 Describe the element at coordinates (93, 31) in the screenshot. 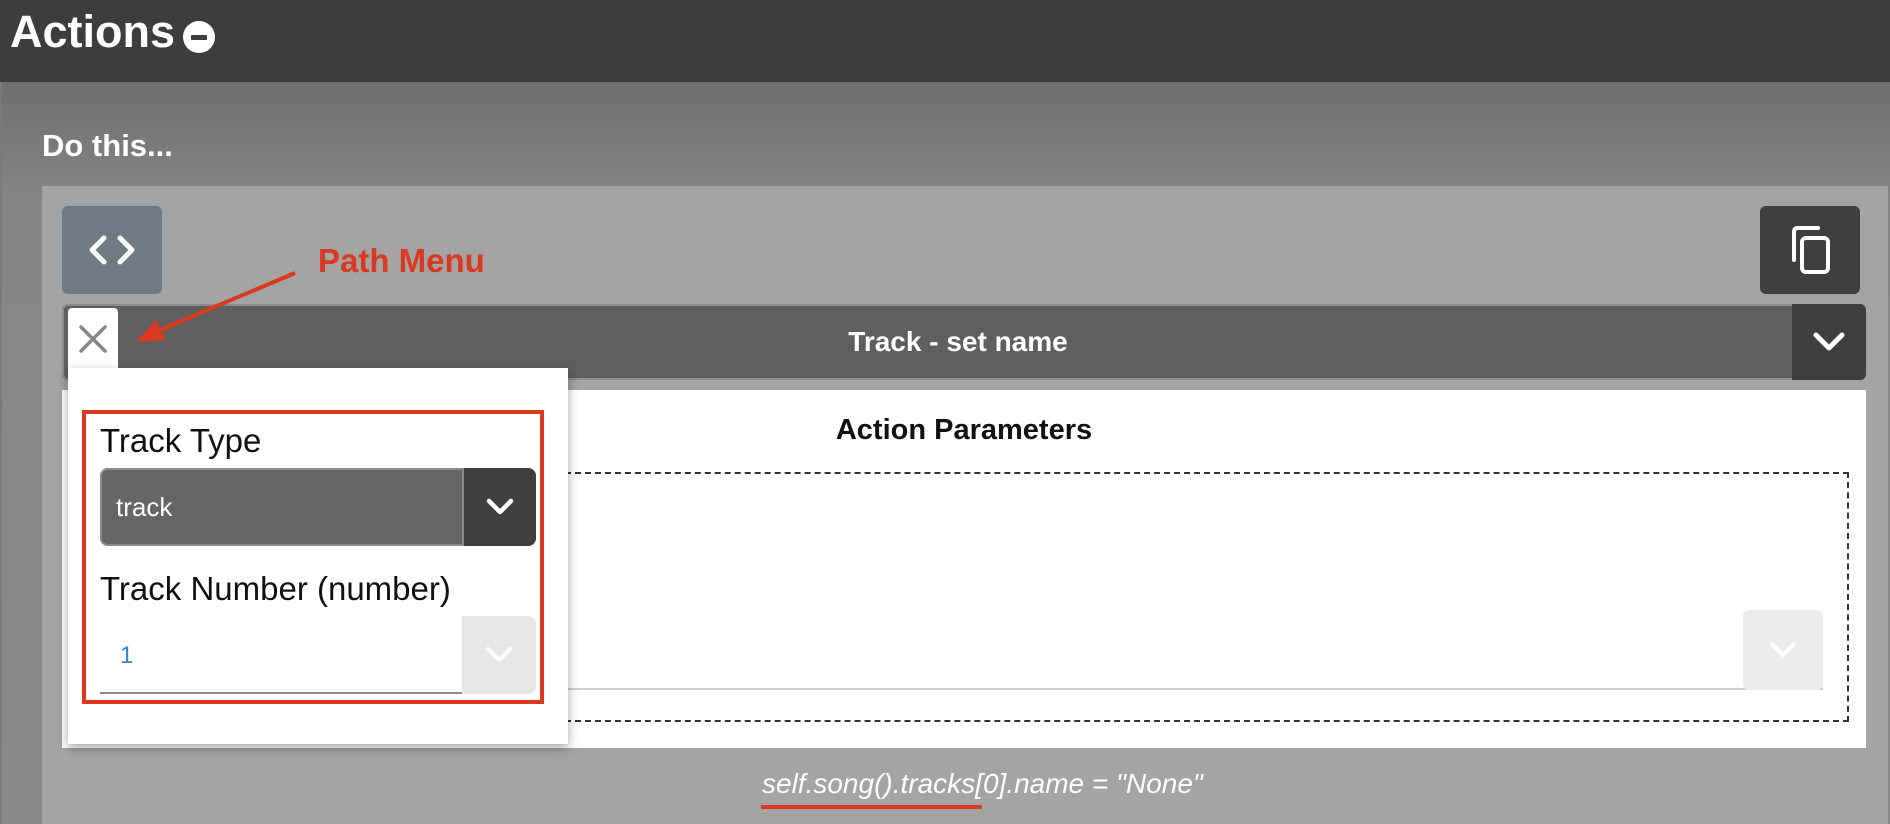

I see `actions-title: Actions` at that location.